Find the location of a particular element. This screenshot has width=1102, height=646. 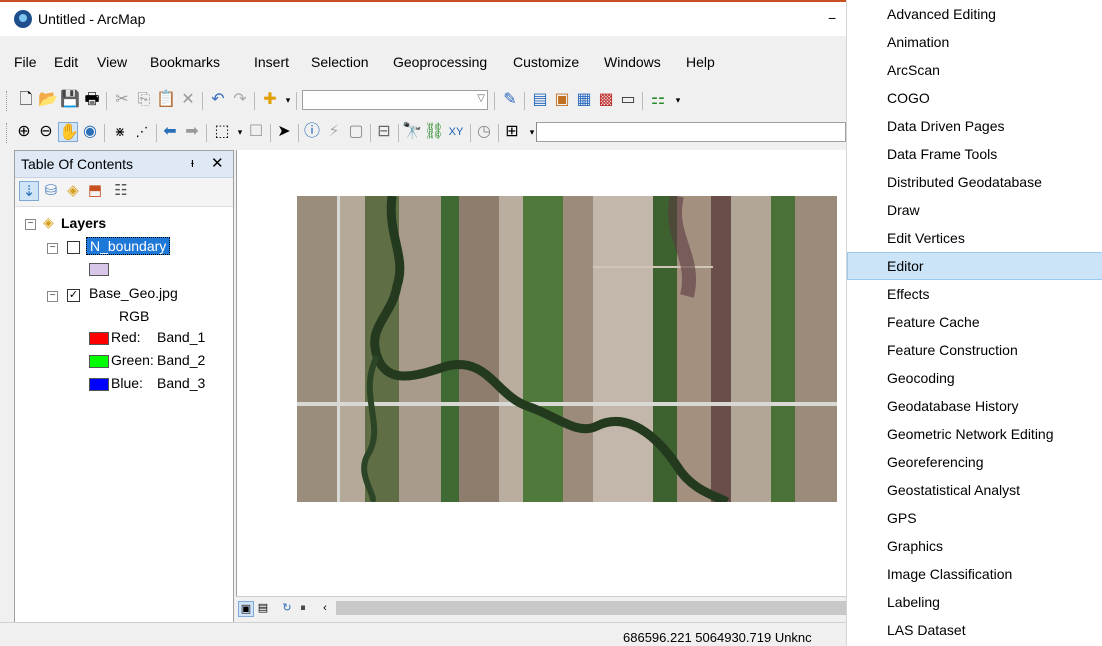

search-window-icon: ▦ is located at coordinates (584, 100).